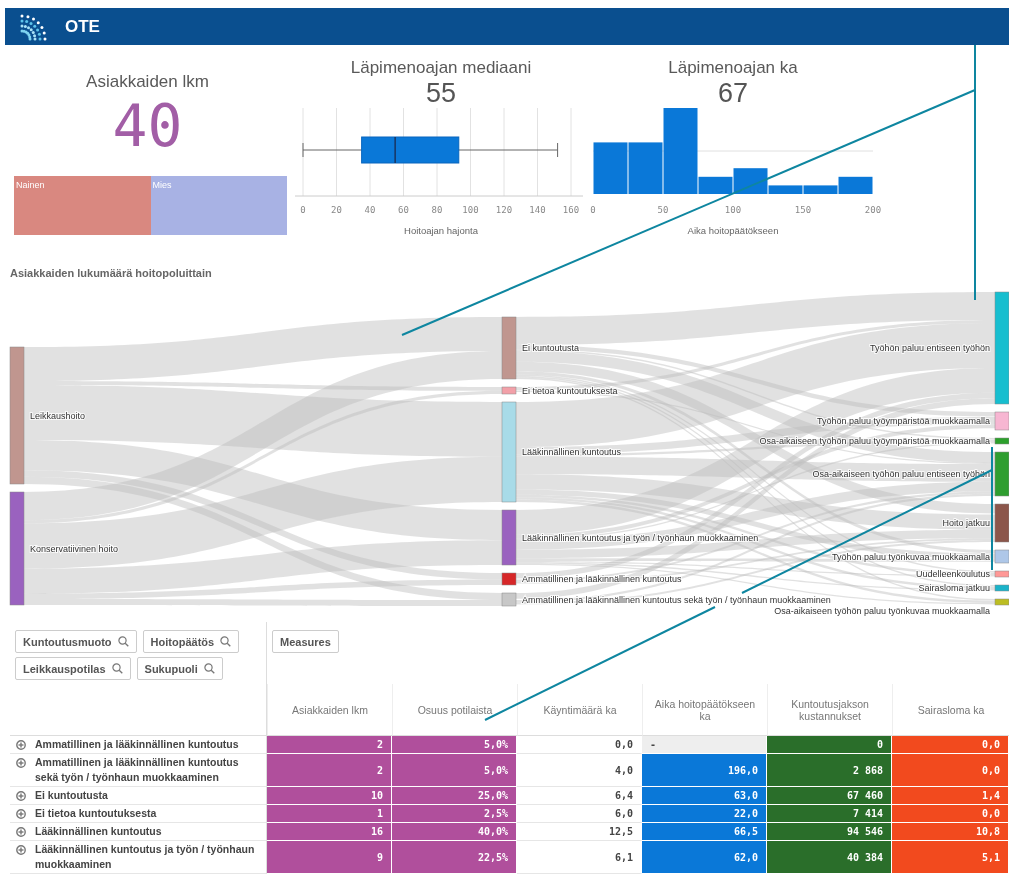 The image size is (1009, 893). What do you see at coordinates (872, 210) in the screenshot?
I see `tick-label: 200` at bounding box center [872, 210].